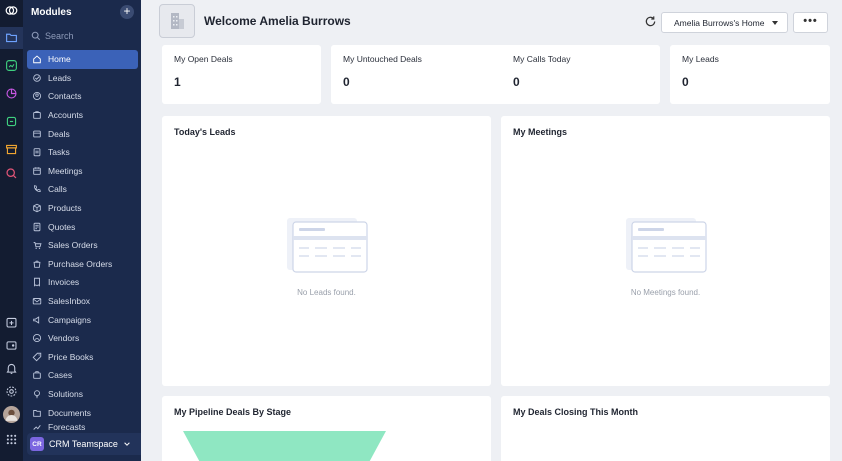 This screenshot has width=842, height=461. I want to click on contacts-icon, so click(37, 96).